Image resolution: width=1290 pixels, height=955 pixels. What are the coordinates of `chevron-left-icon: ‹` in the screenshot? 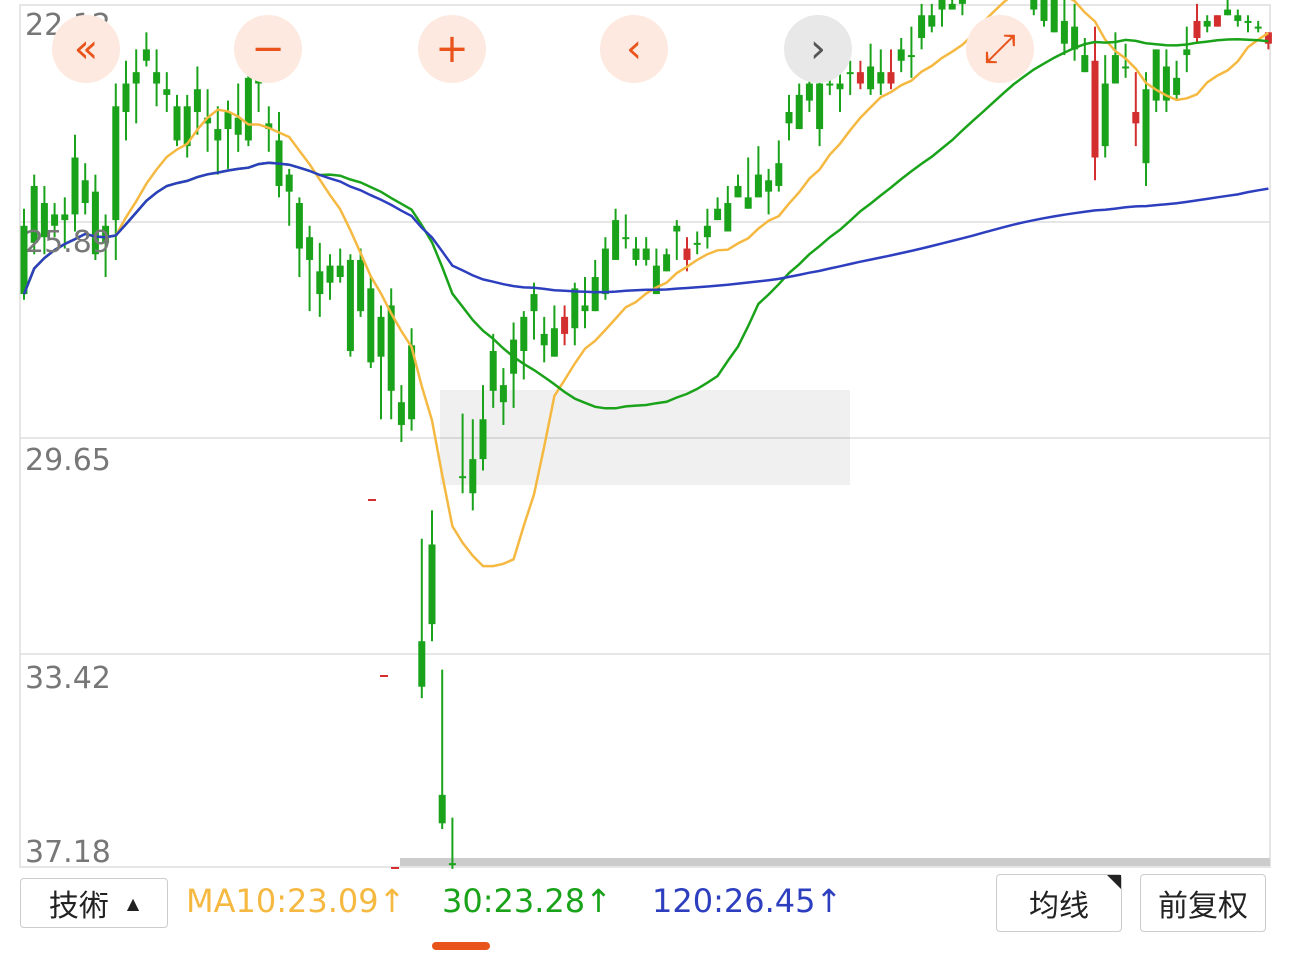 It's located at (634, 49).